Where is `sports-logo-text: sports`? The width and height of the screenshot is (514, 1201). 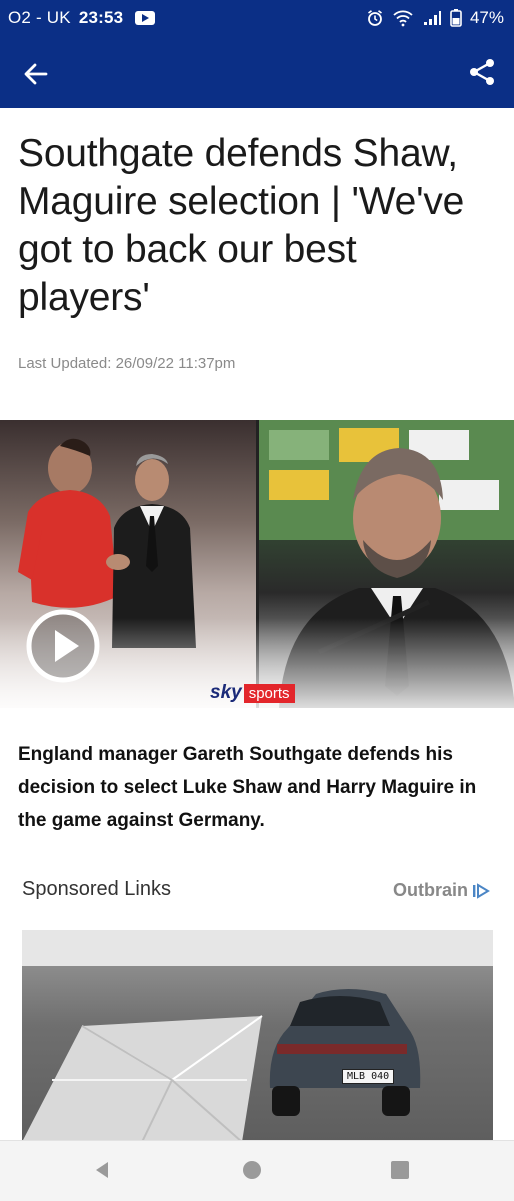 sports-logo-text: sports is located at coordinates (269, 693).